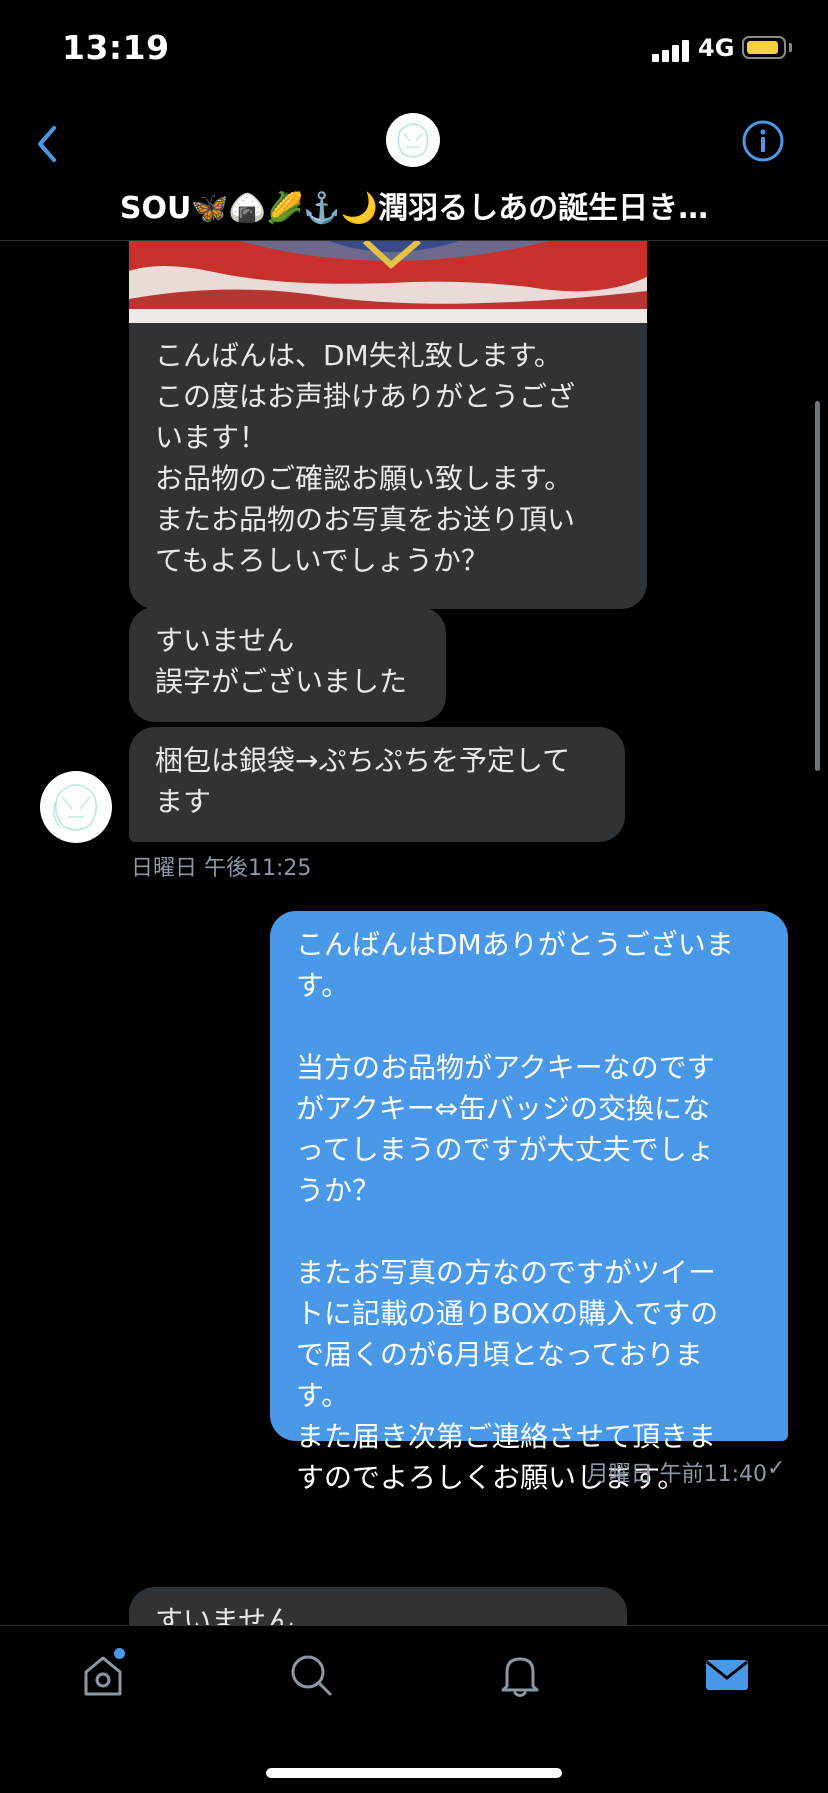  What do you see at coordinates (311, 1675) in the screenshot?
I see `search-icon` at bounding box center [311, 1675].